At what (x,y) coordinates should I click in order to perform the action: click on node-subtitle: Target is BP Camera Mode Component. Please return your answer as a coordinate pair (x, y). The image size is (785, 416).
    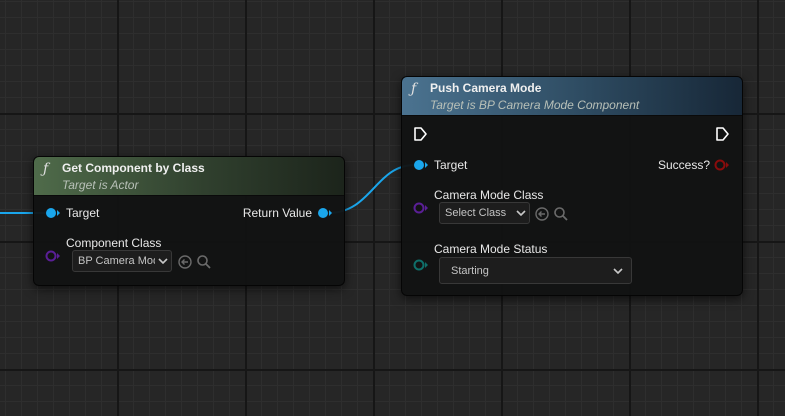
    Looking at the image, I should click on (535, 105).